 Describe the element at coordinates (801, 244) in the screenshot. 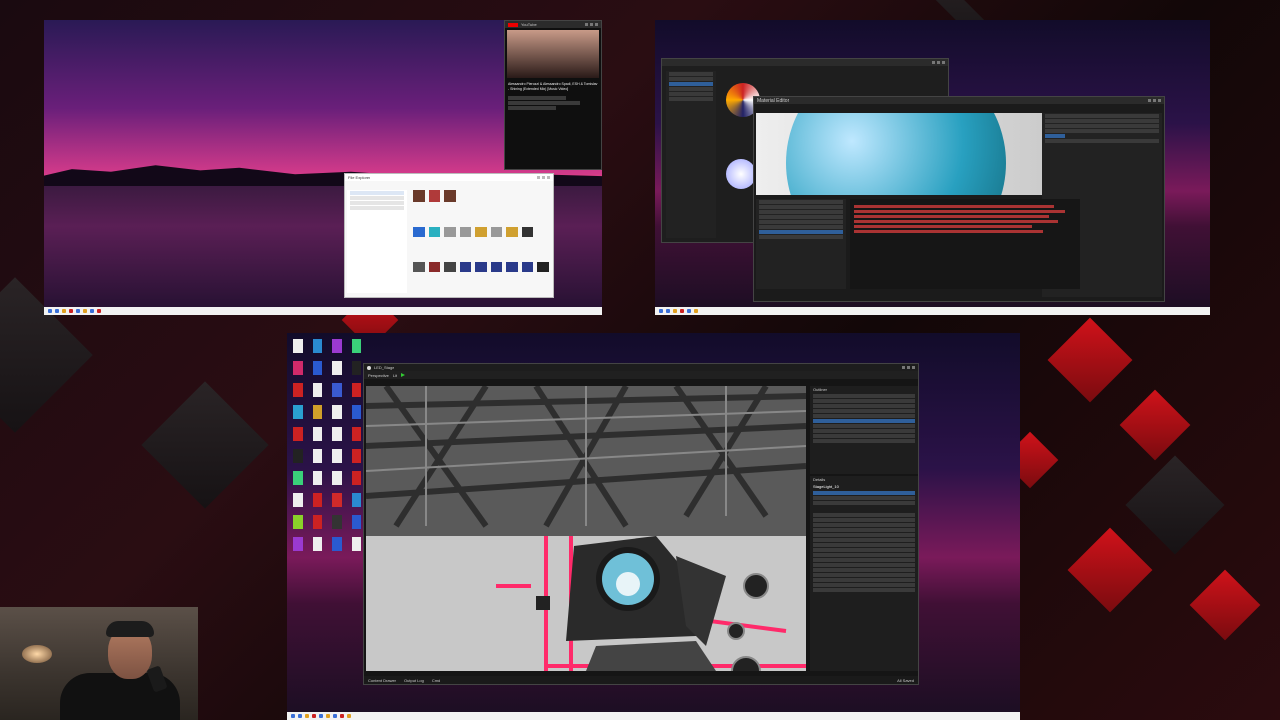

I see `hierarchy-panel` at that location.